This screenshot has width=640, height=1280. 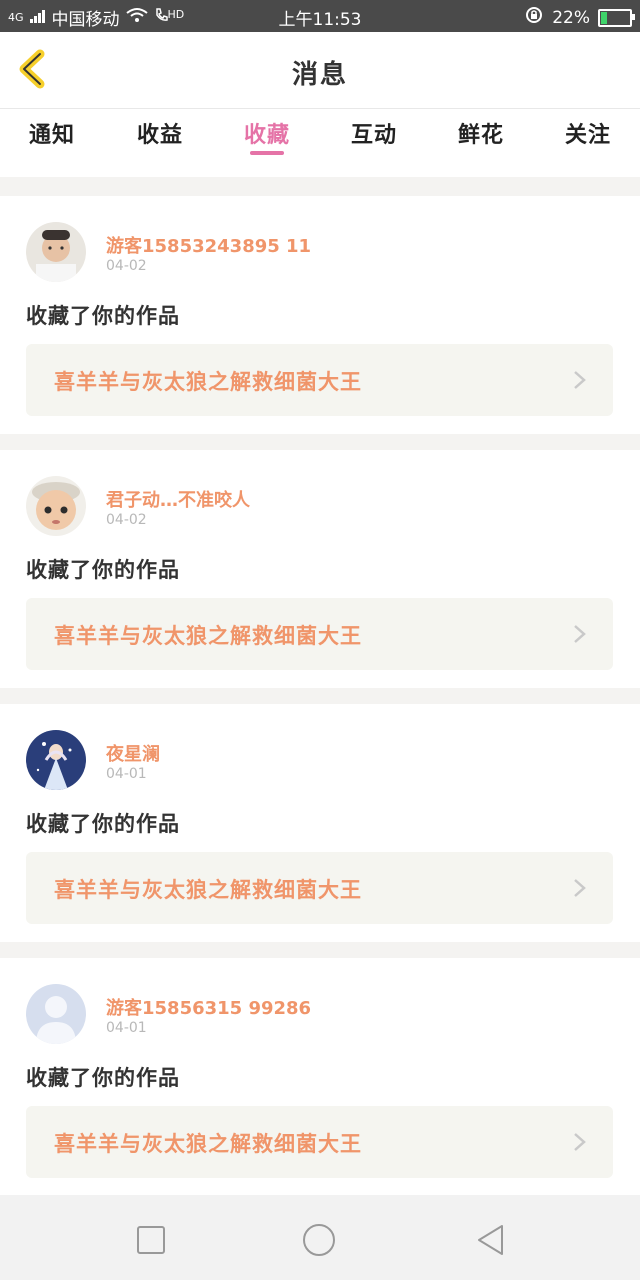 I want to click on battery-icon, so click(x=616, y=17).